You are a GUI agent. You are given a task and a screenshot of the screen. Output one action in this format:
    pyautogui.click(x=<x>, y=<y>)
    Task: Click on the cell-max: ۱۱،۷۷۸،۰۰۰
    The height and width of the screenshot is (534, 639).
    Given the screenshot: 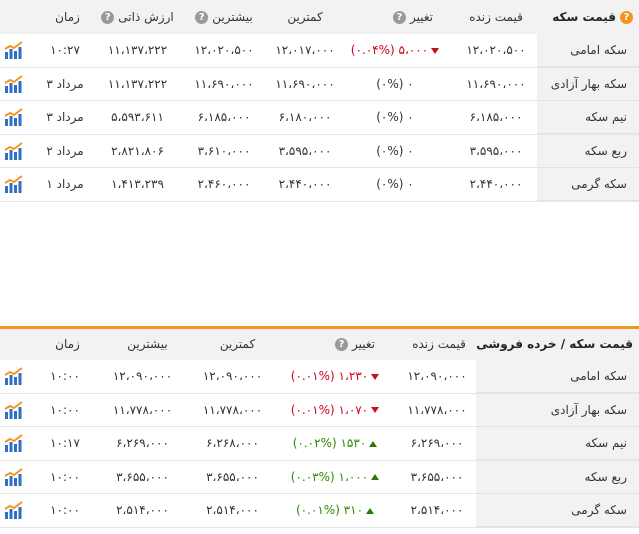 What is the action you would take?
    pyautogui.click(x=142, y=409)
    